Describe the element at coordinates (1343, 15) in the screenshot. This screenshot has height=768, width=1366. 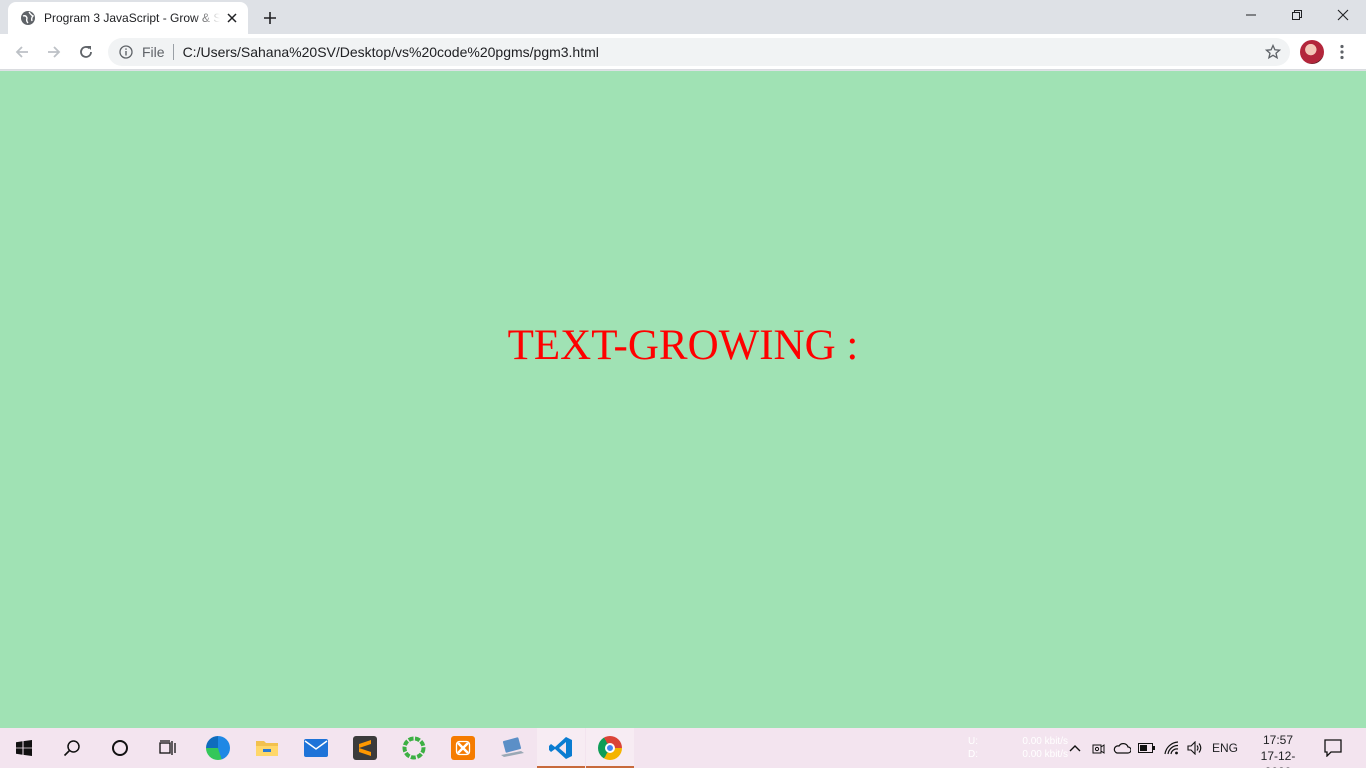
I see `close-icon` at that location.